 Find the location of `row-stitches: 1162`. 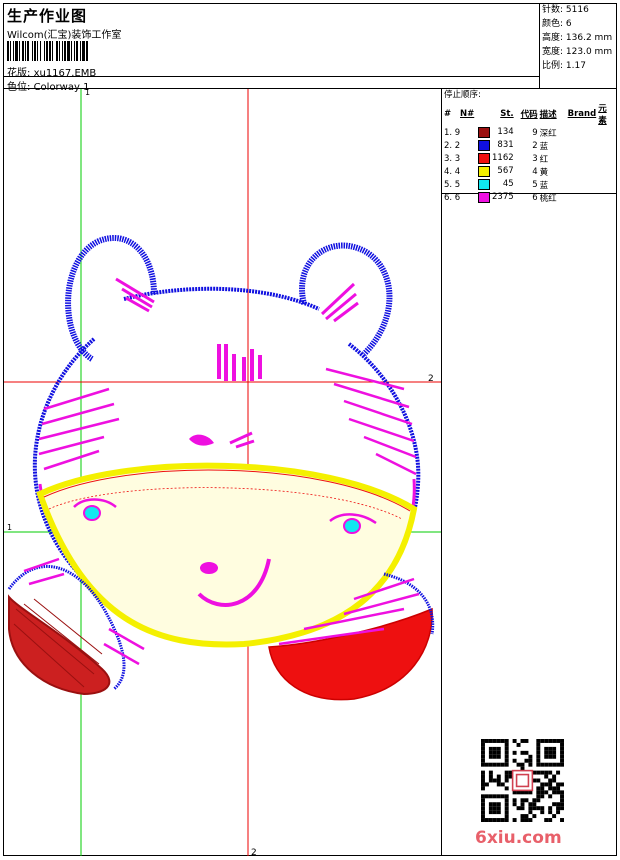

row-stitches: 1162 is located at coordinates (496, 158).